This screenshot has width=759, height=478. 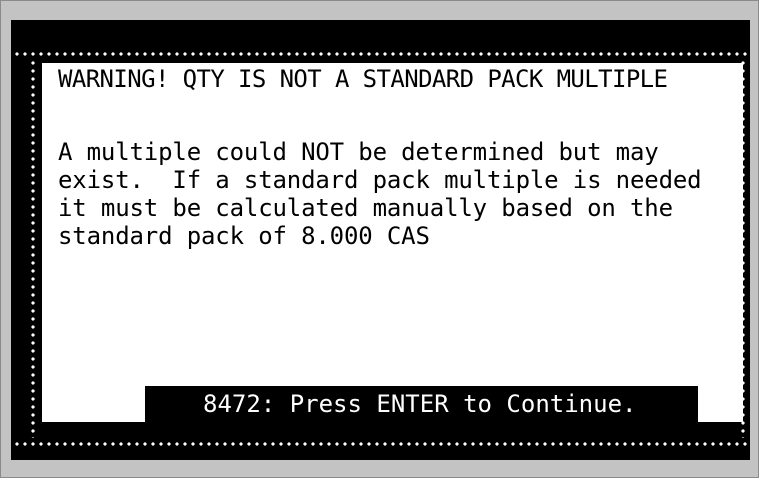 What do you see at coordinates (380, 444) in the screenshot?
I see `dotted-bottom-border` at bounding box center [380, 444].